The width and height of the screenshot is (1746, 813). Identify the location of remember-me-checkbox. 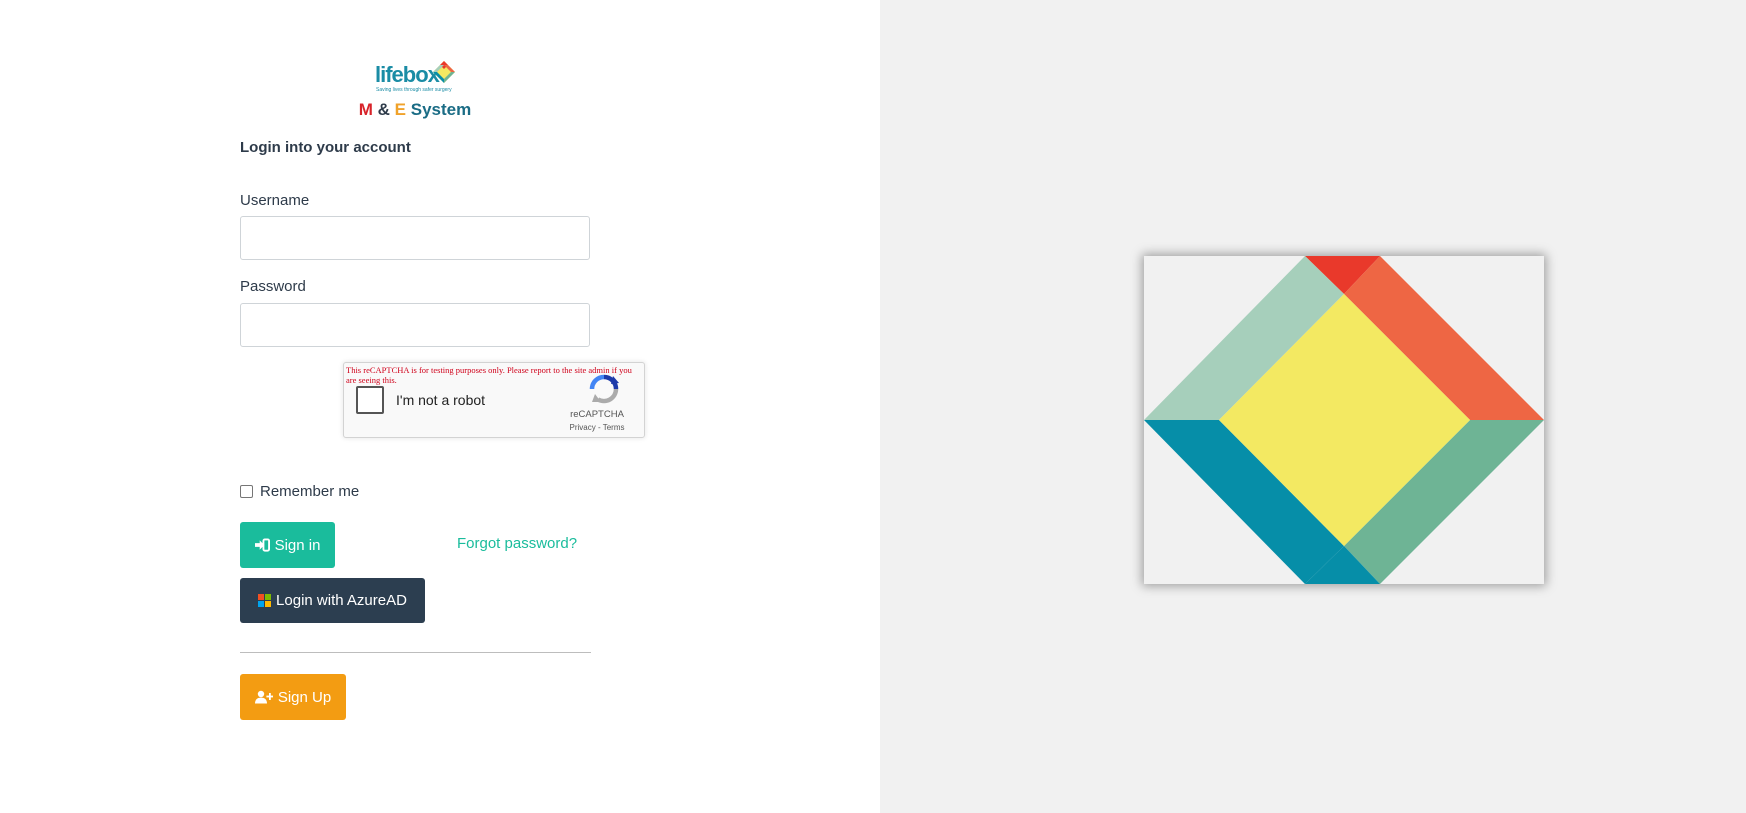
(246, 491).